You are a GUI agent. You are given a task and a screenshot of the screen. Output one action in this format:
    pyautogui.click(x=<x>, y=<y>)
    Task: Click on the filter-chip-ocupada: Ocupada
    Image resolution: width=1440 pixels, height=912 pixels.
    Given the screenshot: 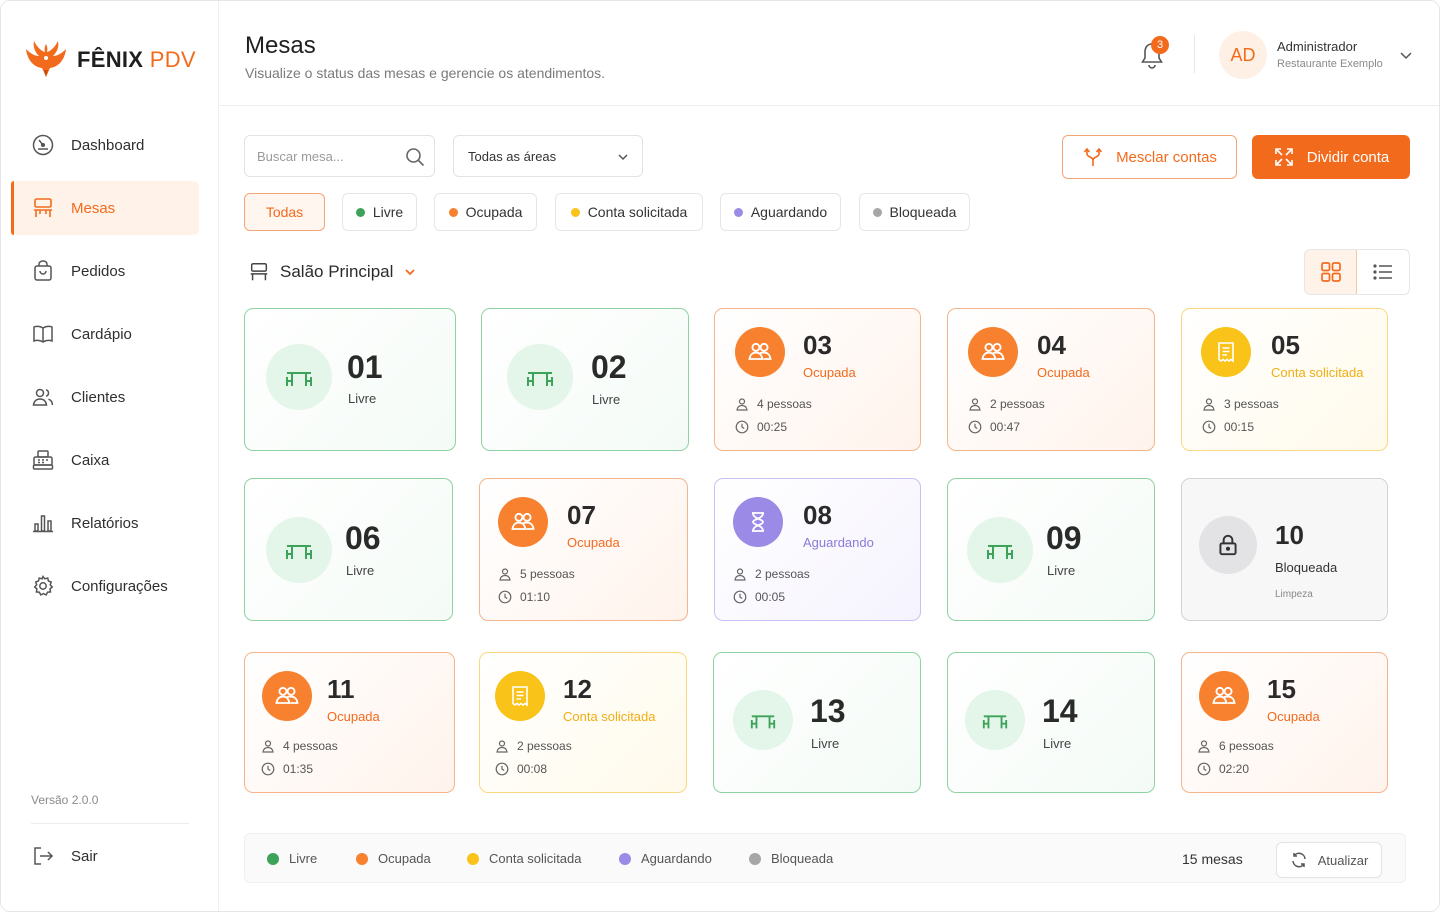 What is the action you would take?
    pyautogui.click(x=485, y=212)
    